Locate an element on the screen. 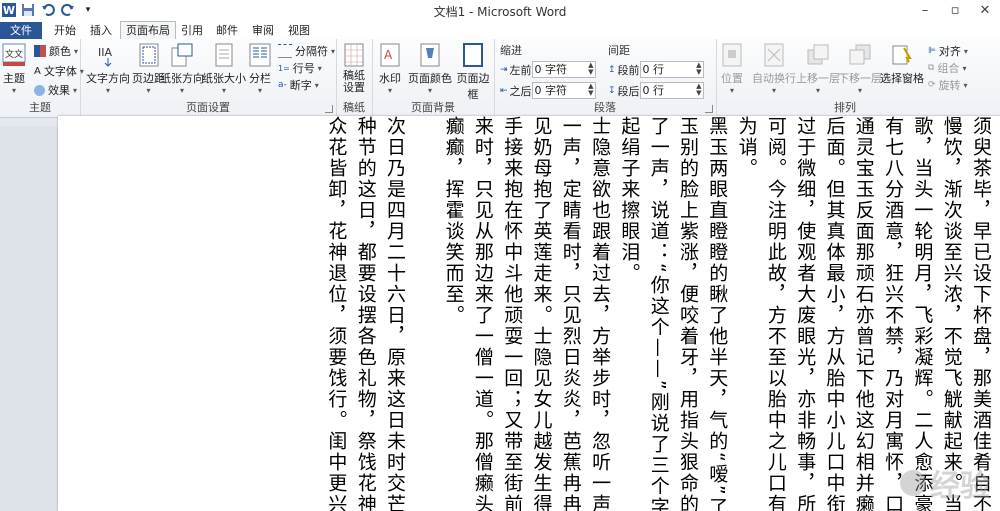 This screenshot has width=1000, height=511. indent-left-icon: ⇥ is located at coordinates (504, 69).